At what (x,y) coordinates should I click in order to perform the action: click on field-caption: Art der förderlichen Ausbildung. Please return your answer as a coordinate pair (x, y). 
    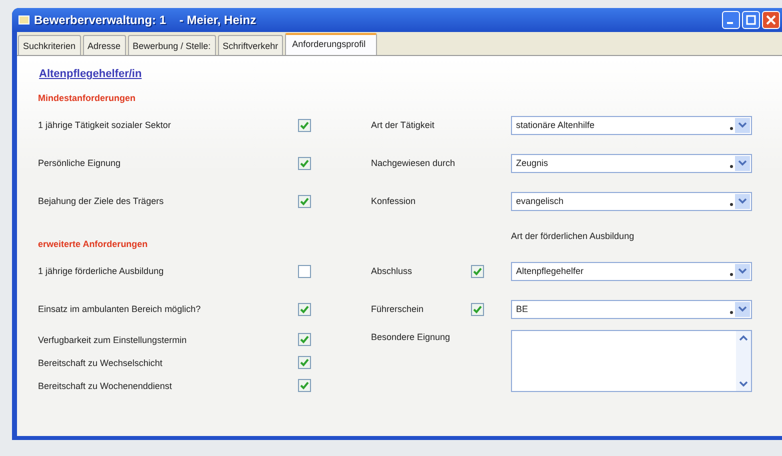
    Looking at the image, I should click on (573, 236).